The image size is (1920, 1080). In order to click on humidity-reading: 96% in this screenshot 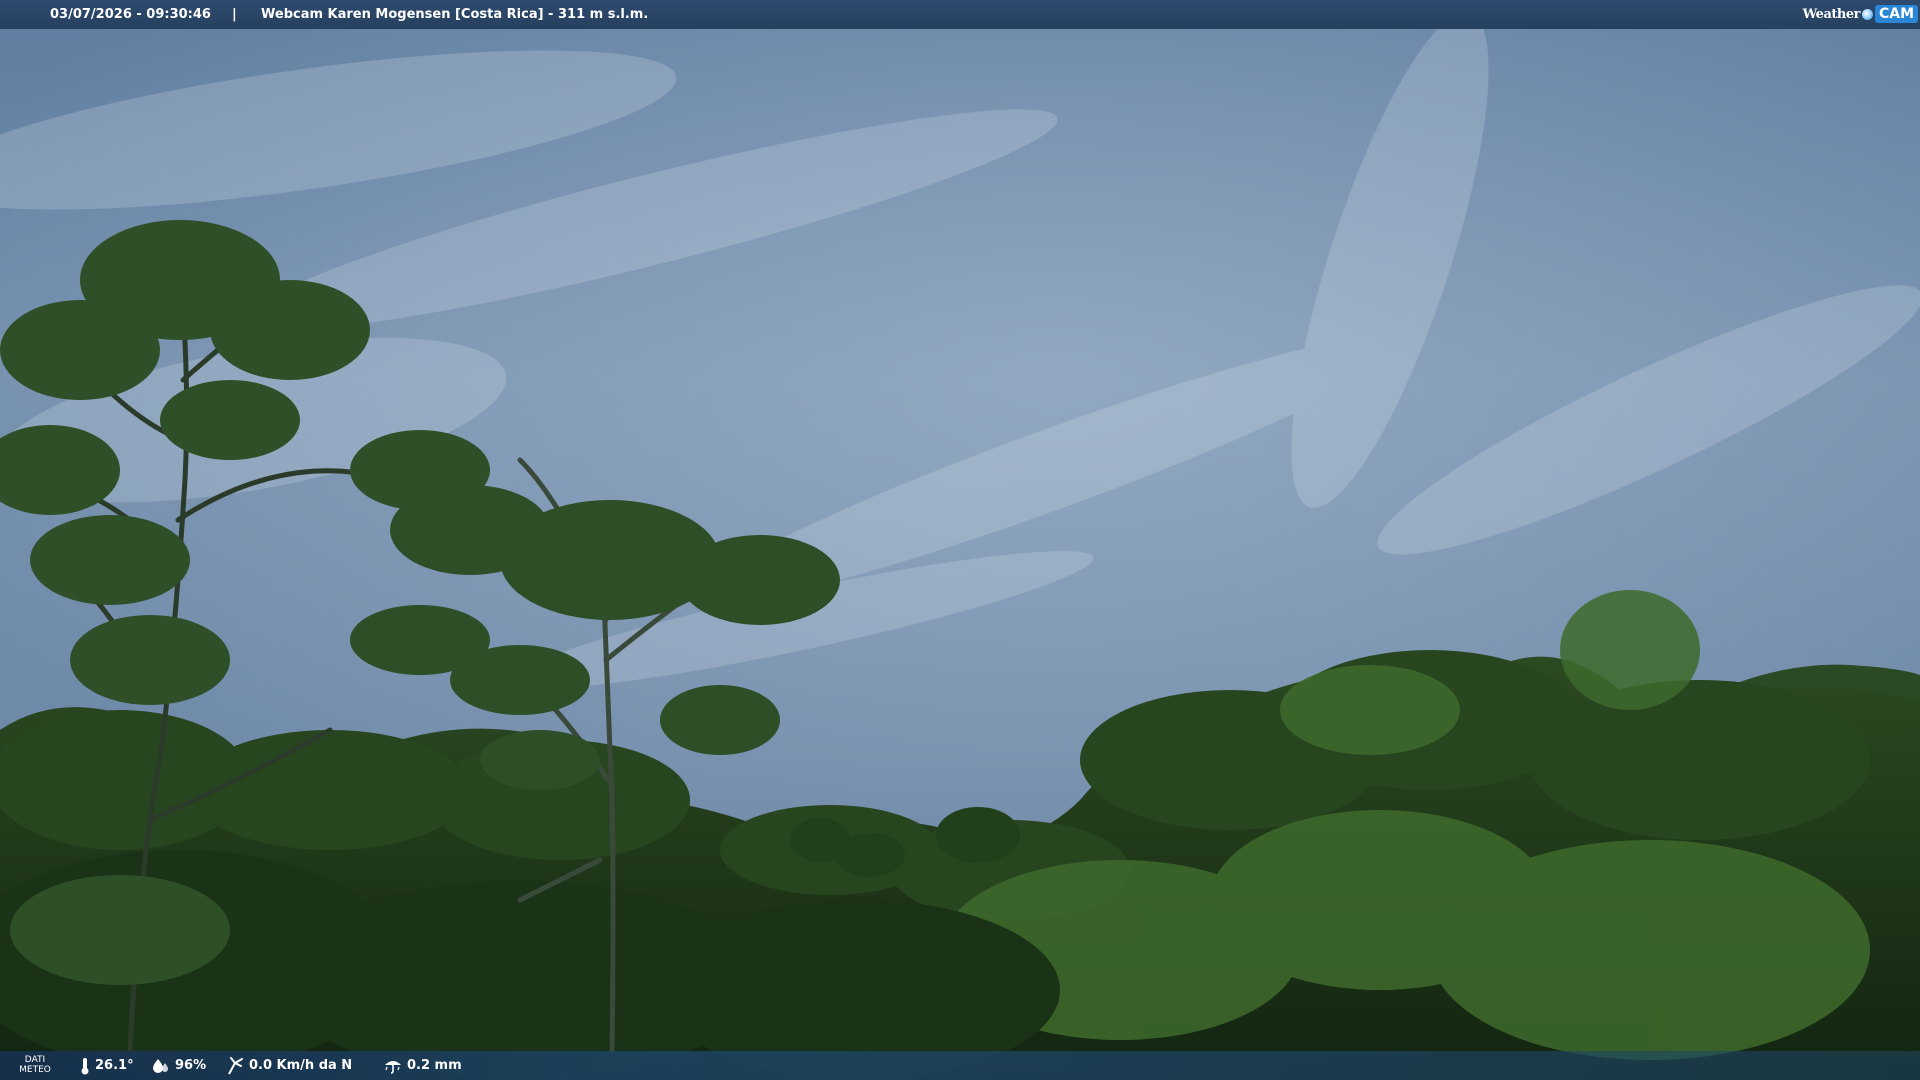, I will do `click(179, 1065)`.